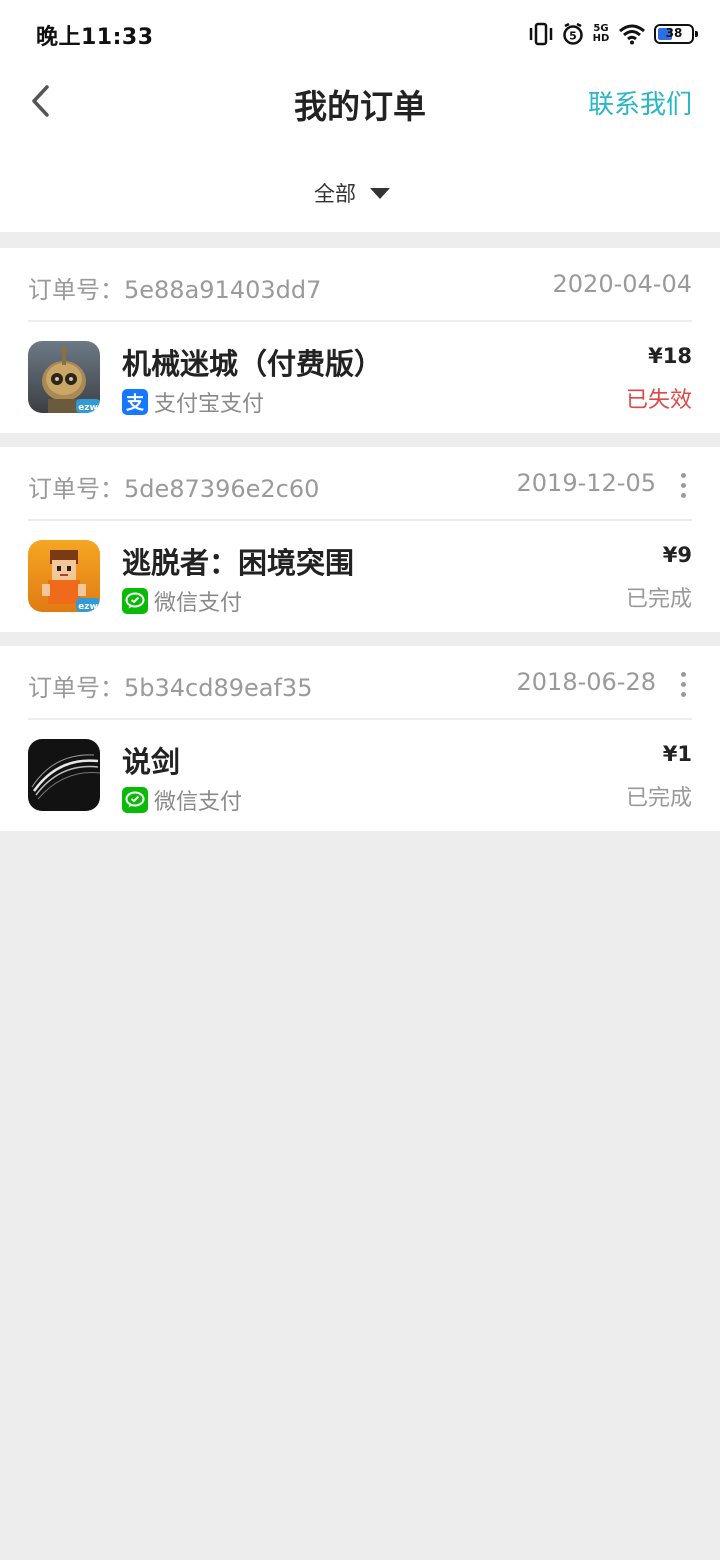  Describe the element at coordinates (541, 34) in the screenshot. I see `vibrate-icon` at that location.